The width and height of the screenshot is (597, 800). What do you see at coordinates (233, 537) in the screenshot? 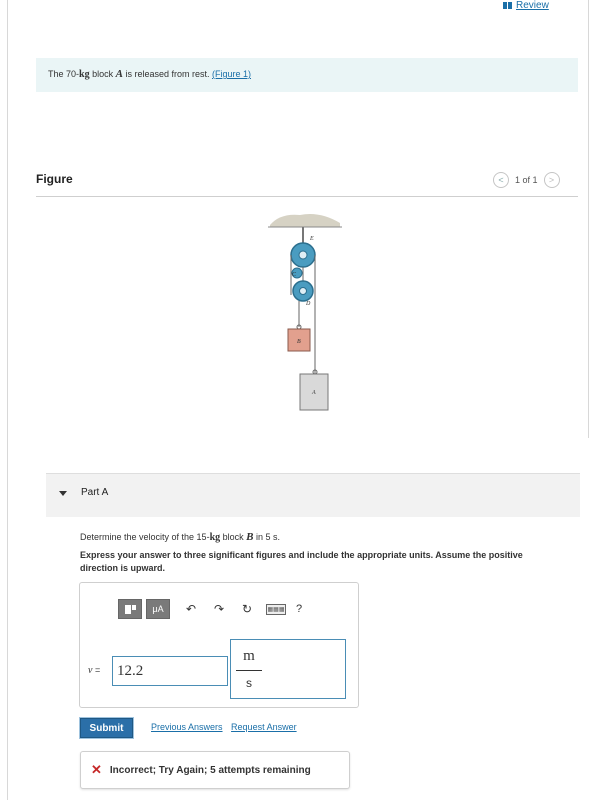
I see `question-mid: block` at bounding box center [233, 537].